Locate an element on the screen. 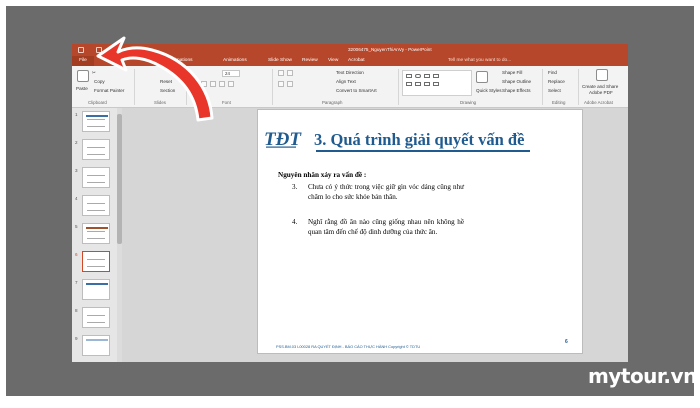 The image size is (700, 408). title-bar: 32006475_NguyenThiAnVy - PowerPoint is located at coordinates (350, 50).